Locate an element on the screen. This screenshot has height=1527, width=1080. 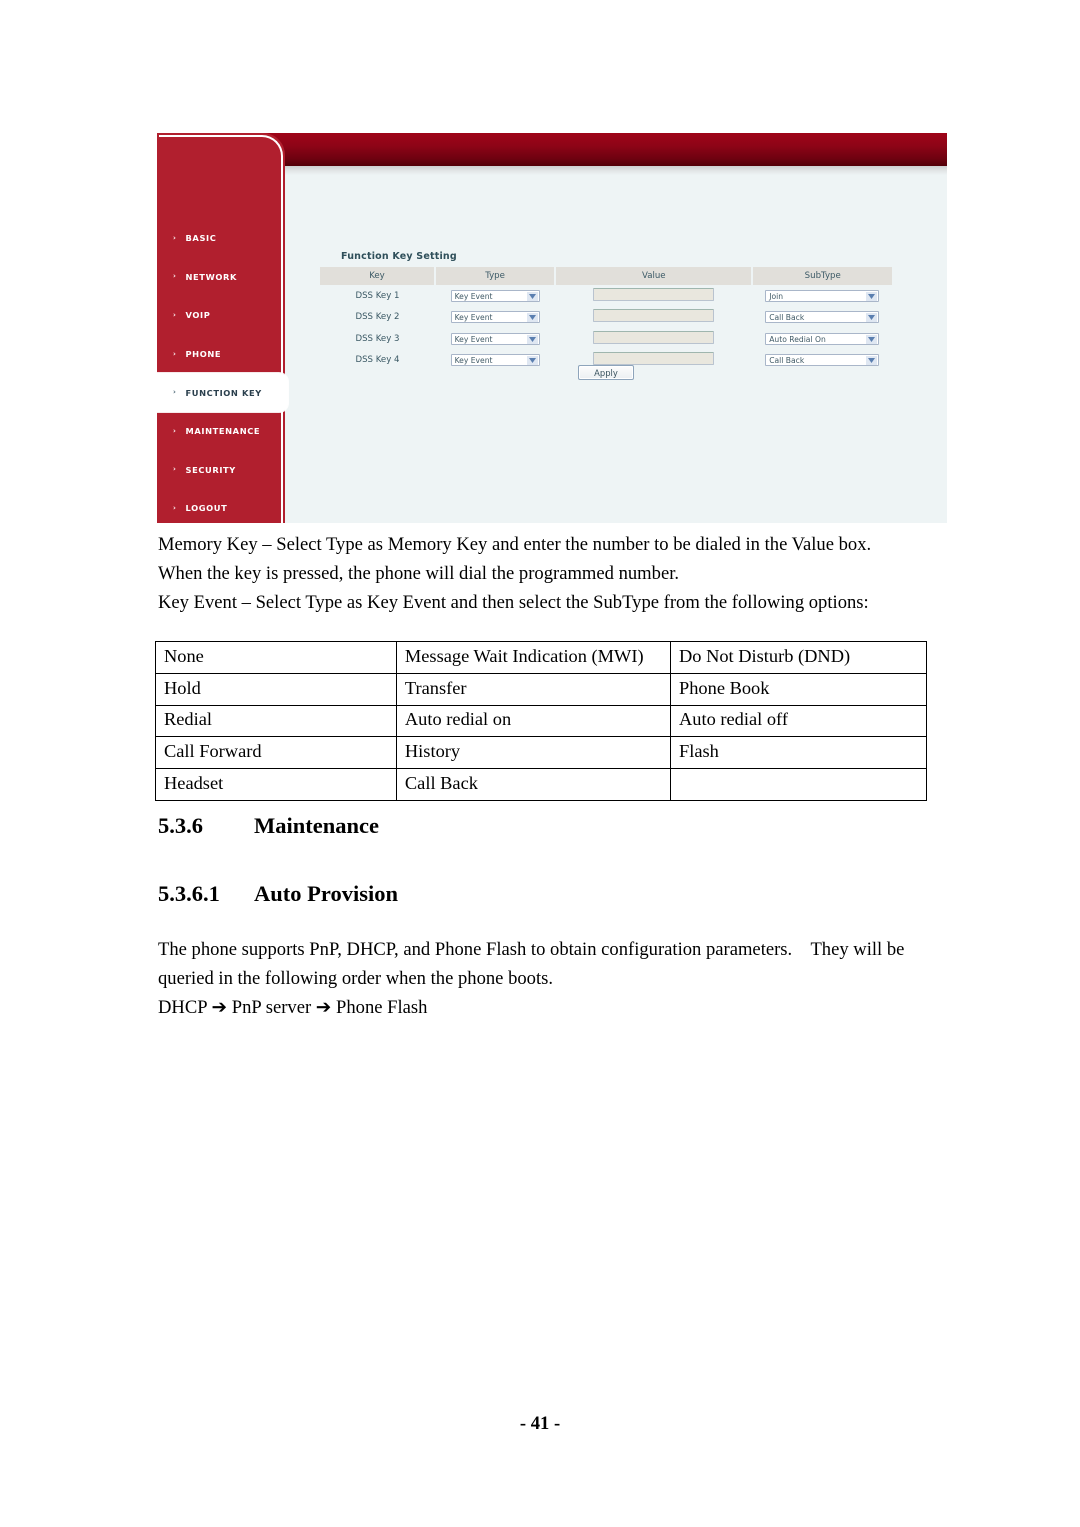
subtype-cell: Join is located at coordinates (822, 296).